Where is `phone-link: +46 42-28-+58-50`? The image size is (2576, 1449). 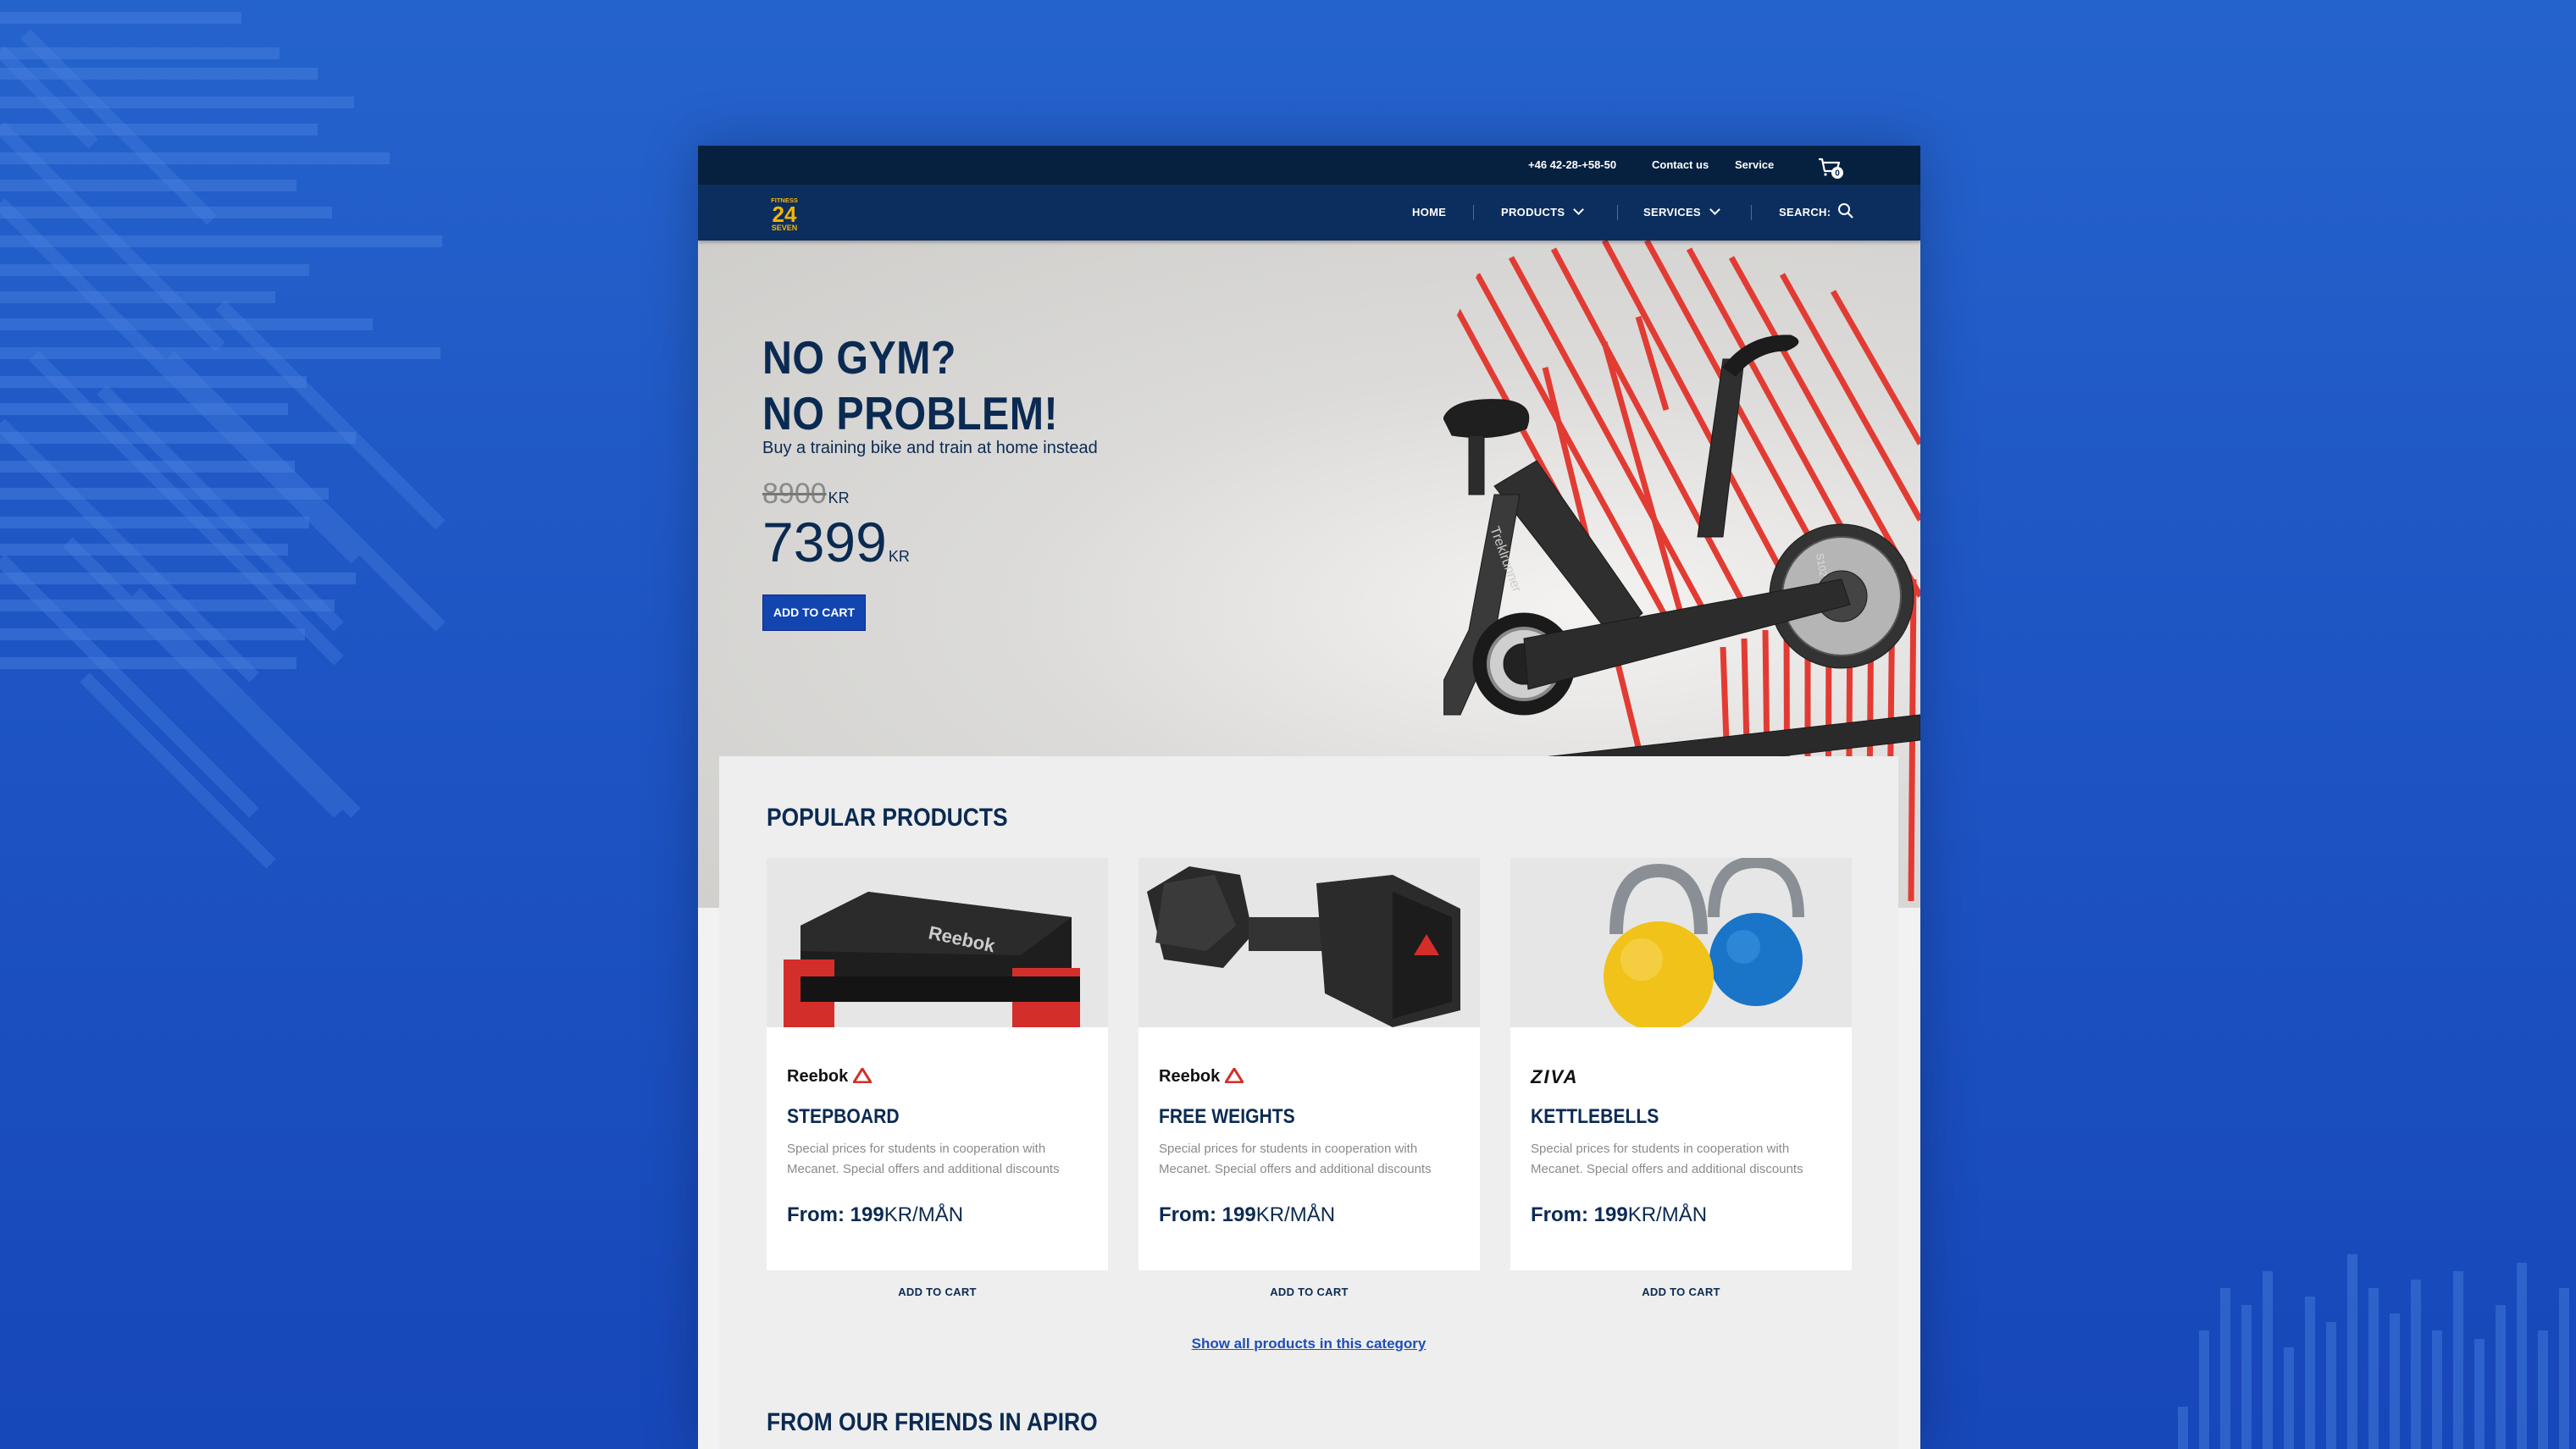
phone-link: +46 42-28-+58-50 is located at coordinates (1572, 165).